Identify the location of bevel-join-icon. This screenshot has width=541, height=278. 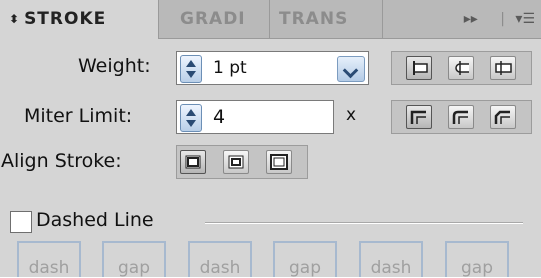
(503, 117).